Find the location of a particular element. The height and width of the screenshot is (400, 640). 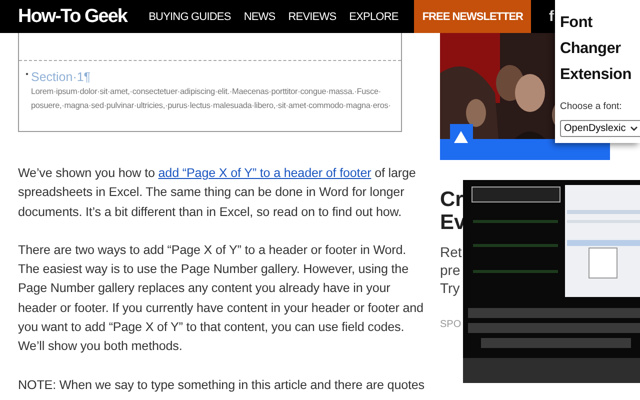

chevron-down-icon is located at coordinates (634, 128).